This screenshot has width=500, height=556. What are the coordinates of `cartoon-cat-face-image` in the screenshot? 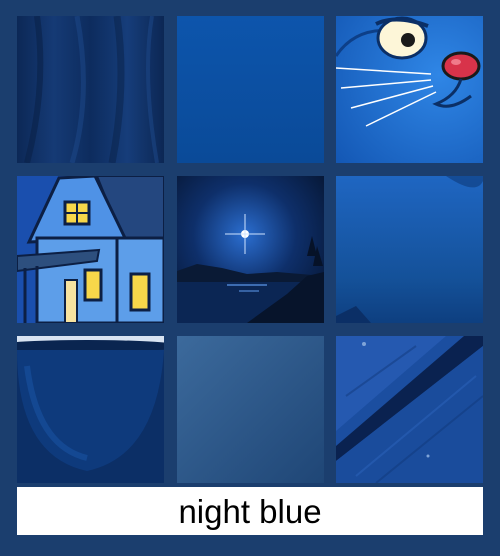 It's located at (409, 89).